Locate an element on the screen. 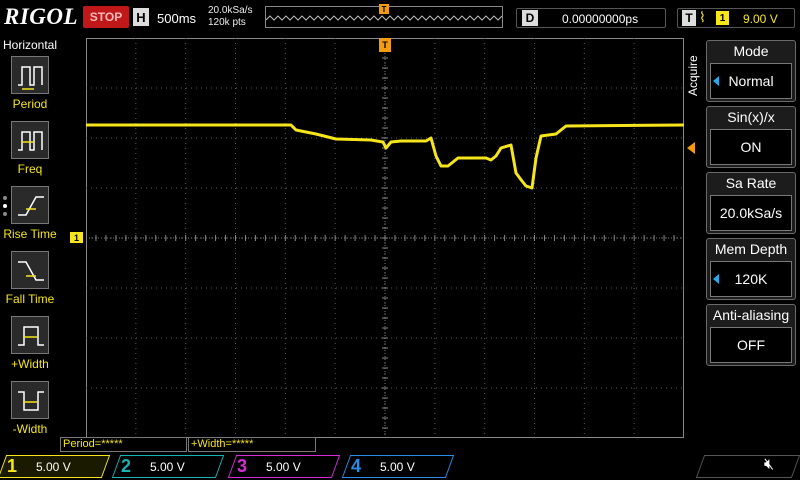 The width and height of the screenshot is (800, 480). softkey-label: Mem Depth is located at coordinates (751, 249).